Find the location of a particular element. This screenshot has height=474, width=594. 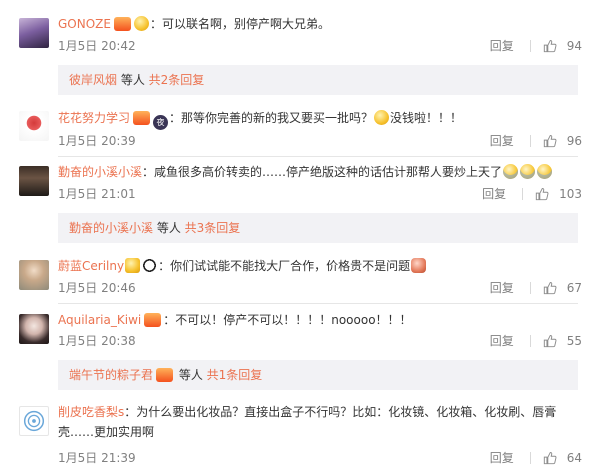

comment-meta: 1月5日 20:38 回复 55 is located at coordinates (320, 341).